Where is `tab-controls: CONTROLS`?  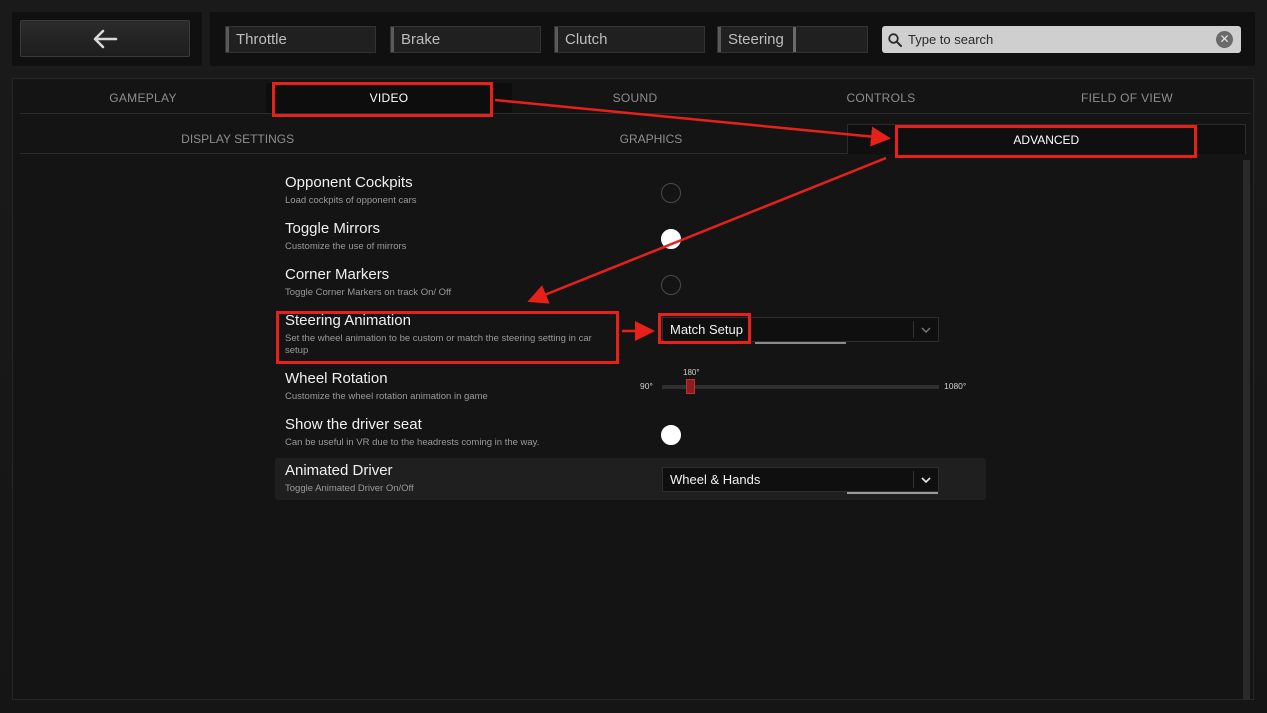 tab-controls: CONTROLS is located at coordinates (881, 98).